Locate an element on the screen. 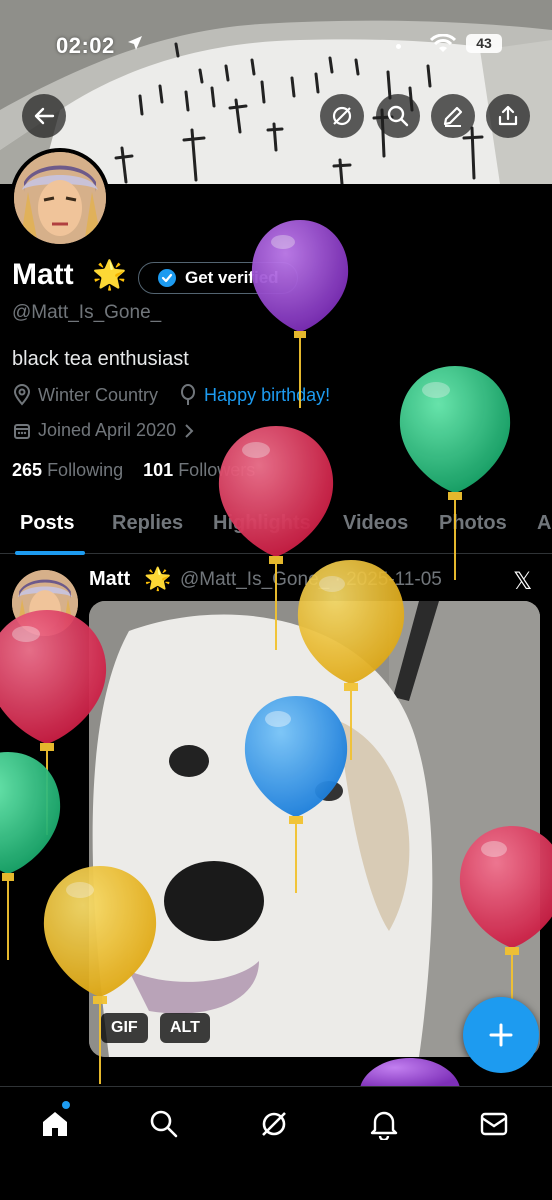 This screenshot has height=1200, width=552. followers-link: 101 Followers is located at coordinates (199, 470).